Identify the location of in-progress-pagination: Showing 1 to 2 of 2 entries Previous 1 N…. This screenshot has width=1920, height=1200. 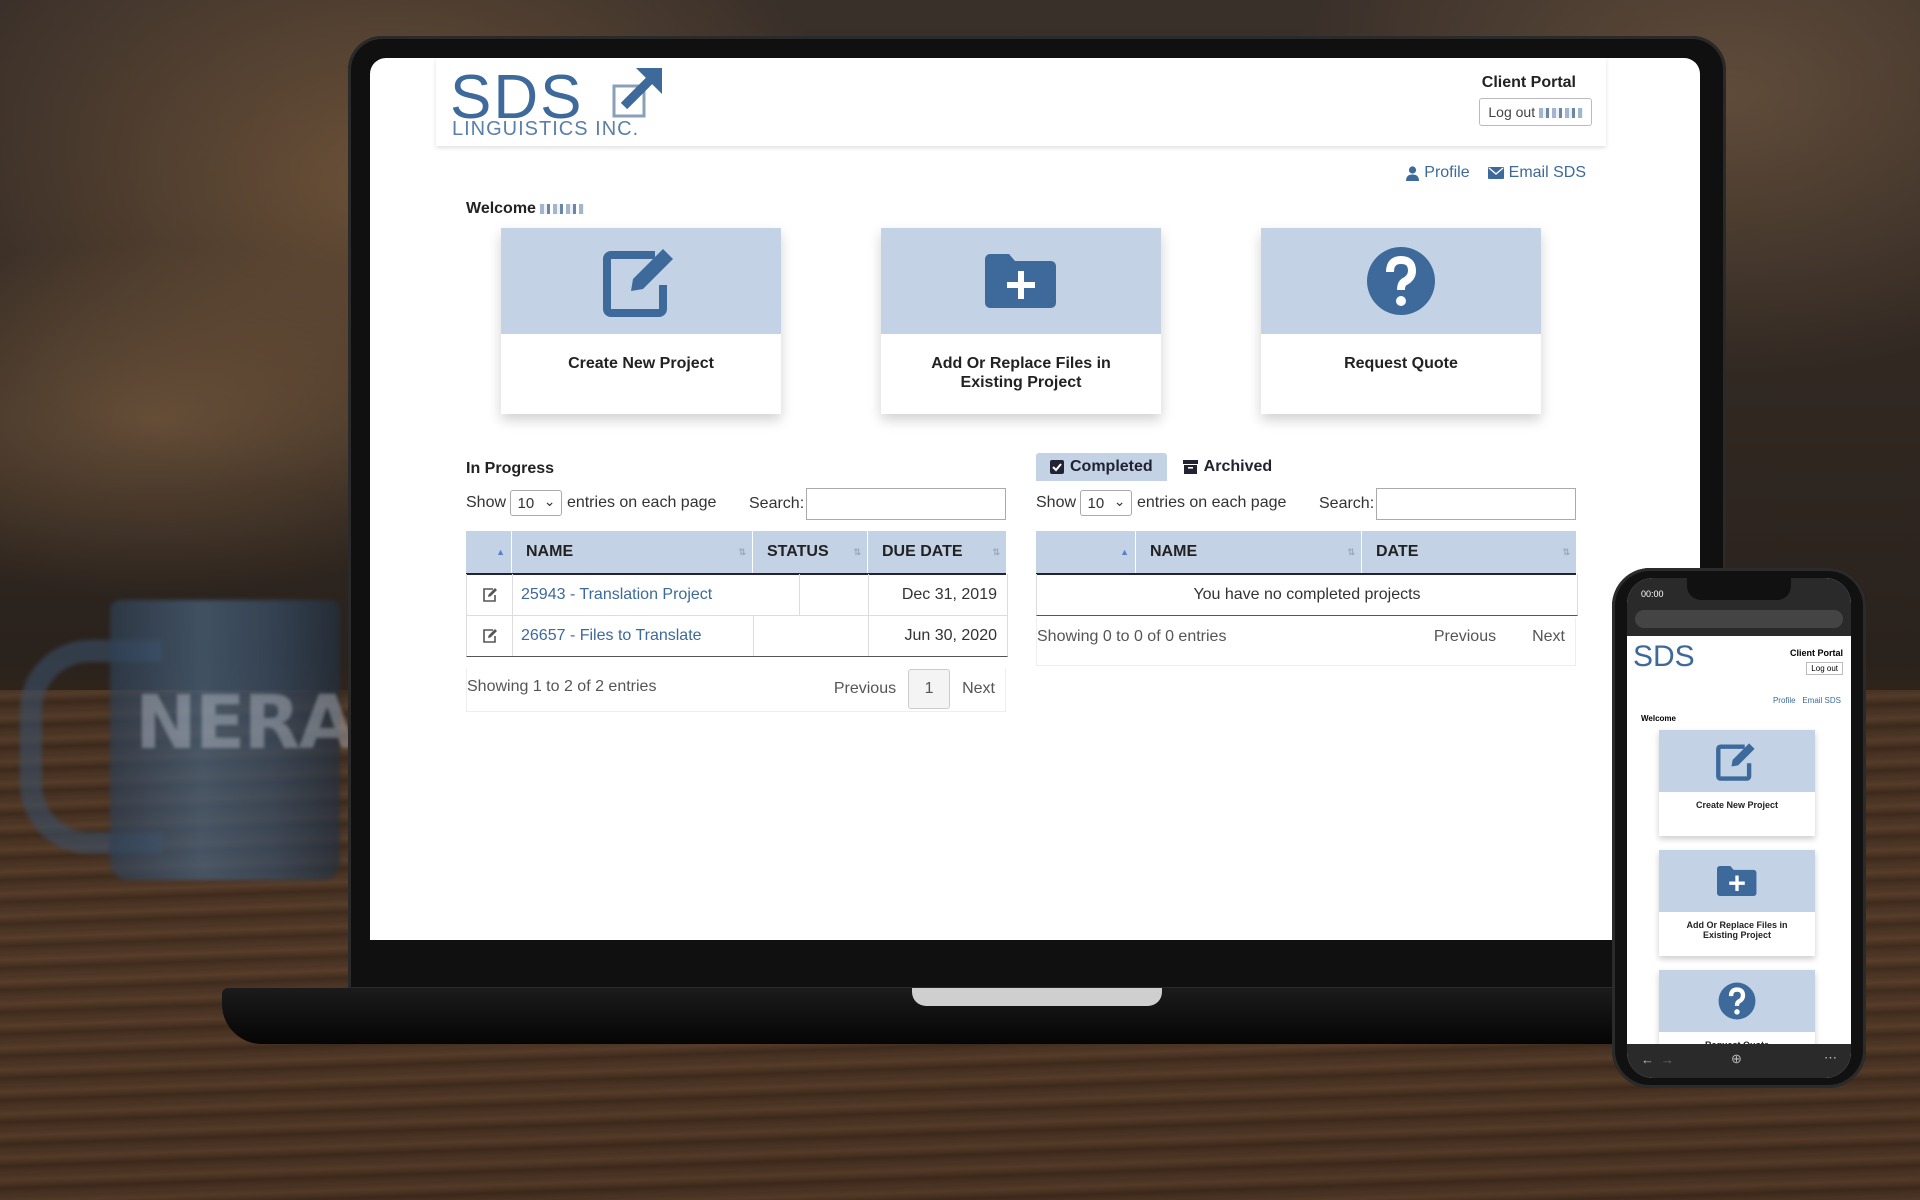
(736, 690).